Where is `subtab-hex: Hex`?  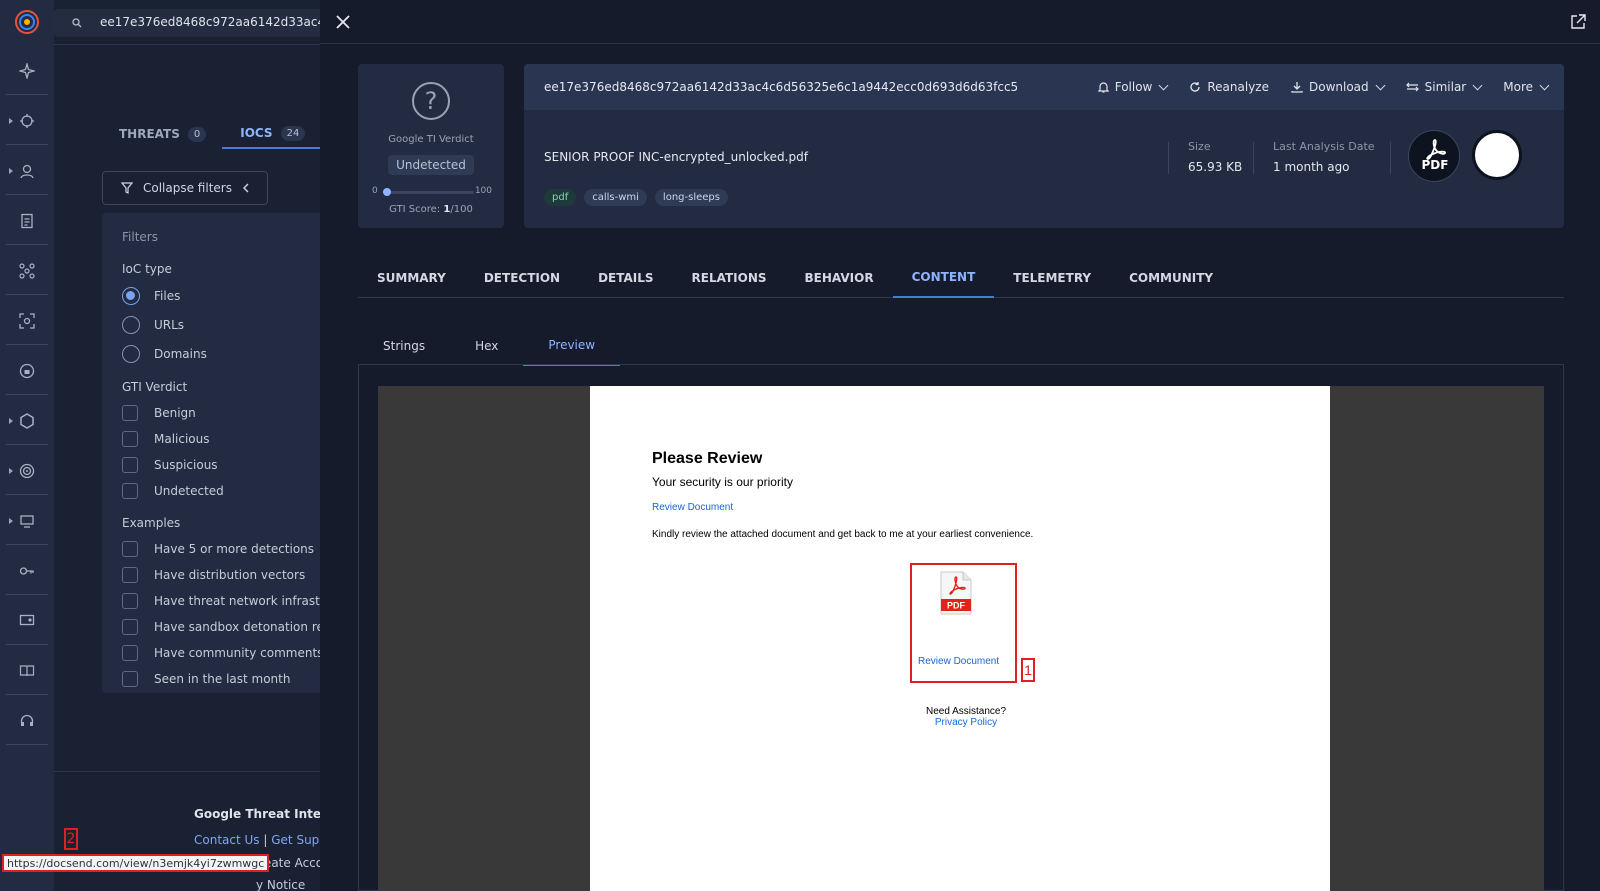 subtab-hex: Hex is located at coordinates (486, 346).